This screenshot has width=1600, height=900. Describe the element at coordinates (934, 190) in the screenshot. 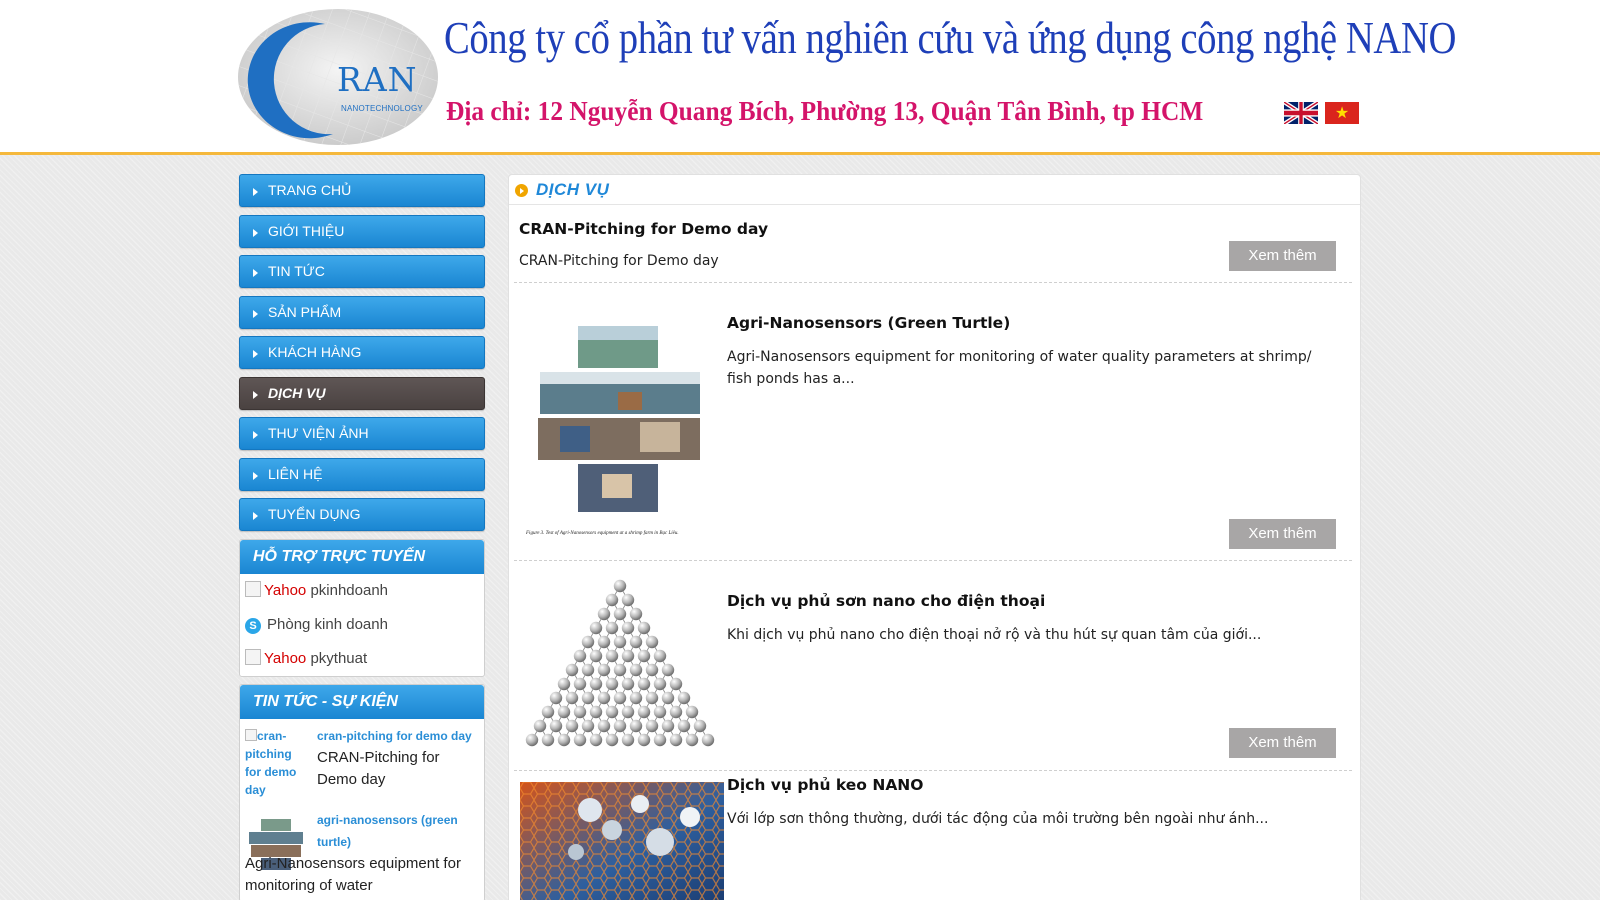

I see `section-header: DỊCH VỤ` at that location.